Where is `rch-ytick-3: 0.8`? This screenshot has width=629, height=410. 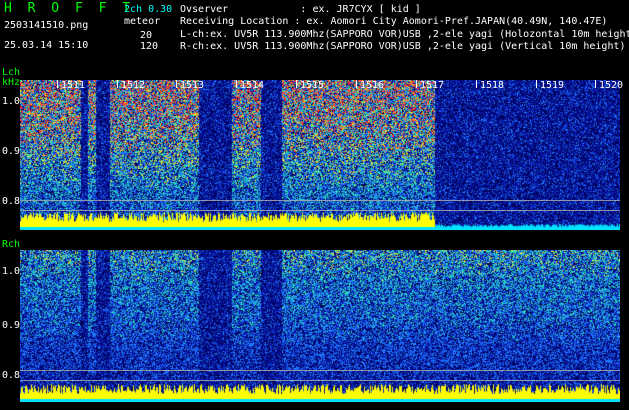 rch-ytick-3: 0.8 is located at coordinates (11, 375).